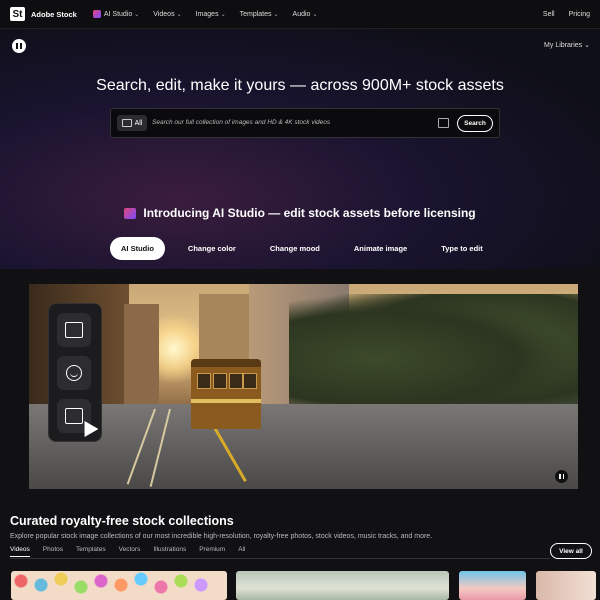 This screenshot has width=600, height=600. Describe the element at coordinates (226, 401) in the screenshot. I see `tram-stripe` at that location.